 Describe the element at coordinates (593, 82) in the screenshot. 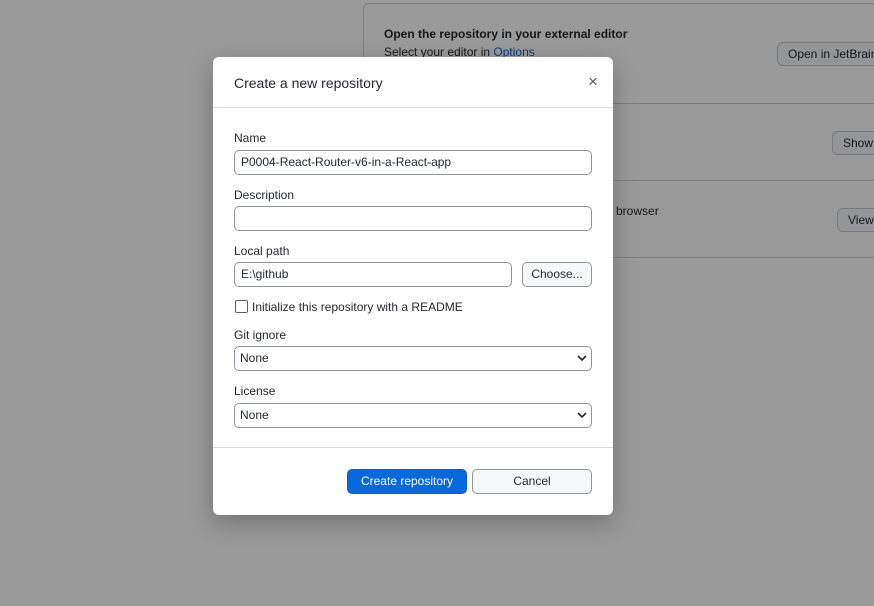

I see `close-icon: ×` at that location.